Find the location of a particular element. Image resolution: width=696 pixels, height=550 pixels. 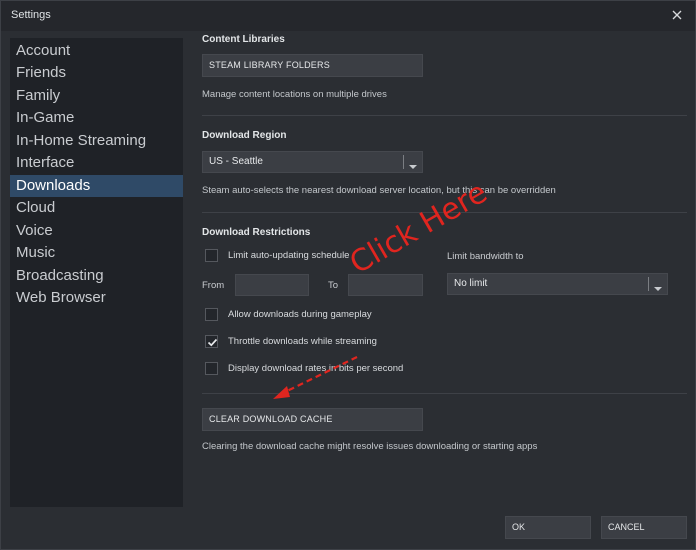

allow-gameplay-downloads-checkbox is located at coordinates (211, 314).